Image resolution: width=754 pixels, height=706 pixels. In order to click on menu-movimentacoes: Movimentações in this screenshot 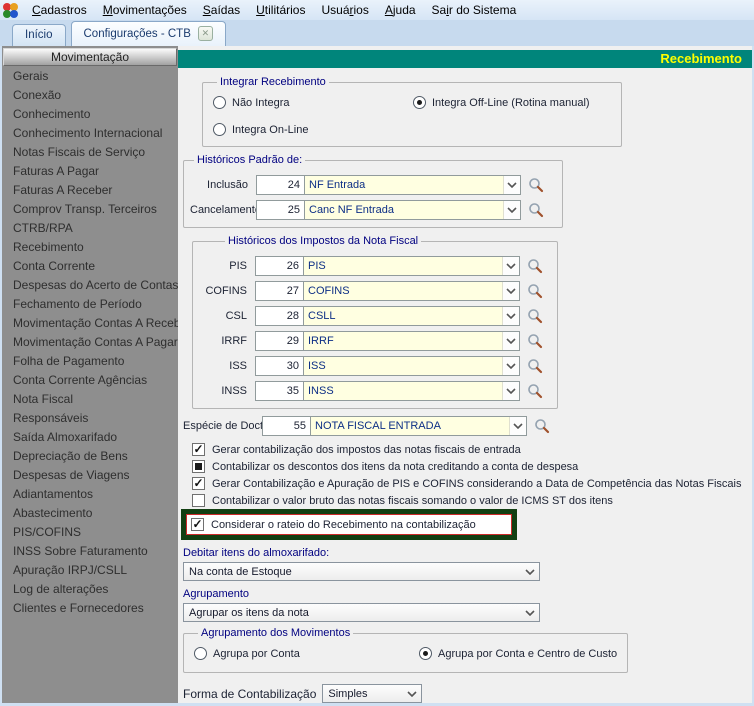, I will do `click(145, 10)`.